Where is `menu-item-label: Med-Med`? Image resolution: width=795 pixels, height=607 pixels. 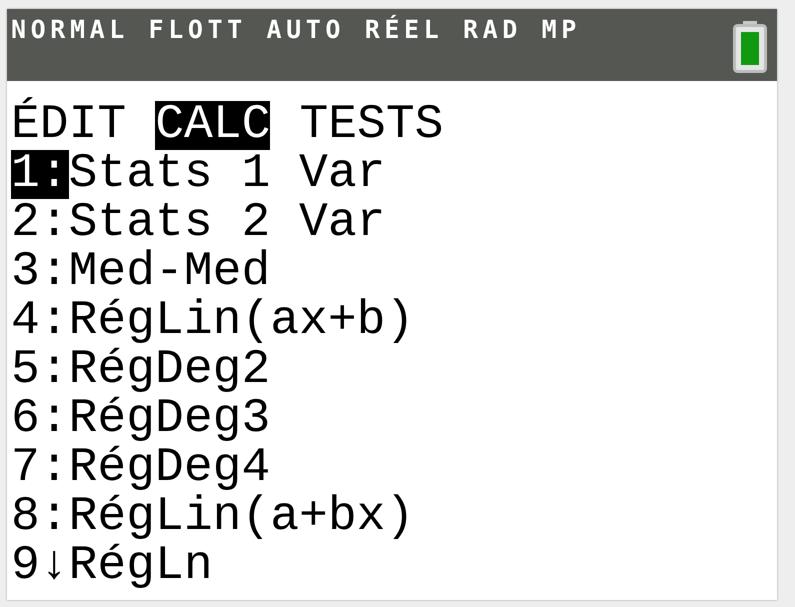
menu-item-label: Med-Med is located at coordinates (169, 272).